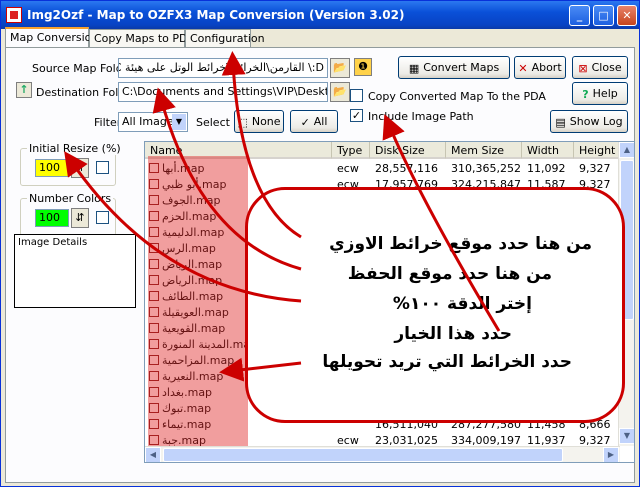 Image resolution: width=640 pixels, height=488 pixels. I want to click on browse-source-button: 📂, so click(340, 68).